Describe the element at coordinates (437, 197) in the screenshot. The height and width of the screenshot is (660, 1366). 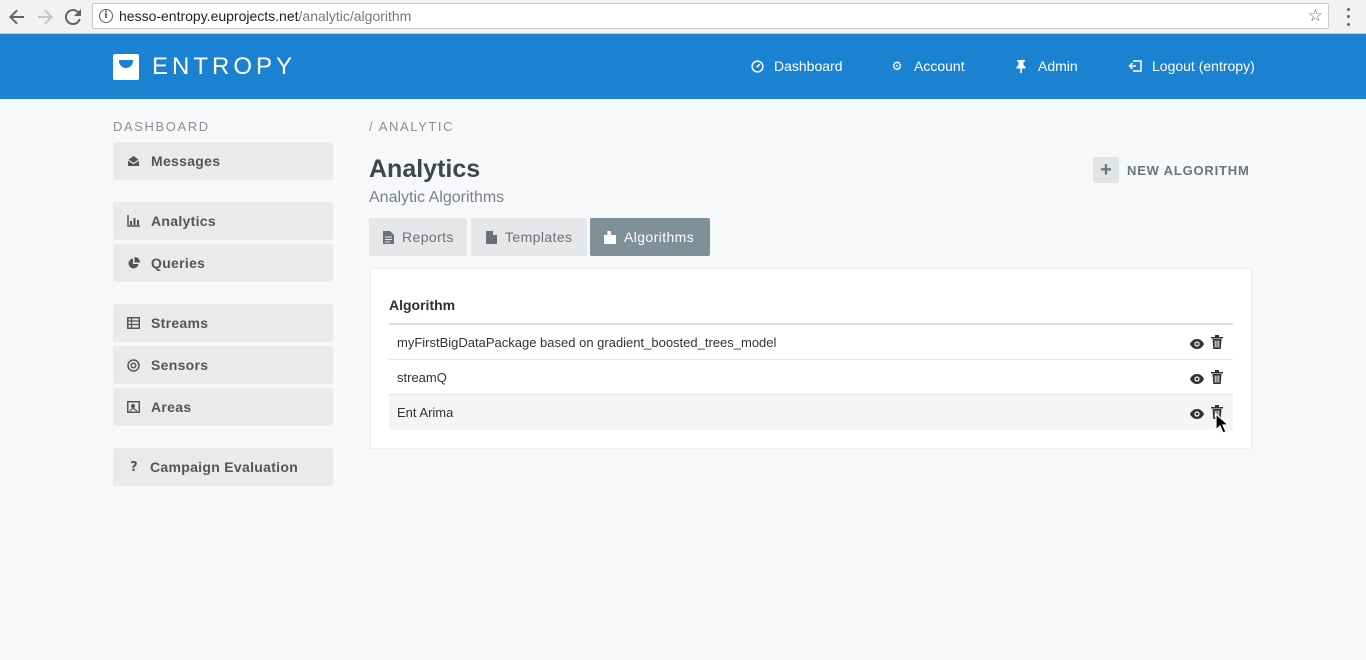
I see `page-subtitle: Analytic Algorithms` at that location.